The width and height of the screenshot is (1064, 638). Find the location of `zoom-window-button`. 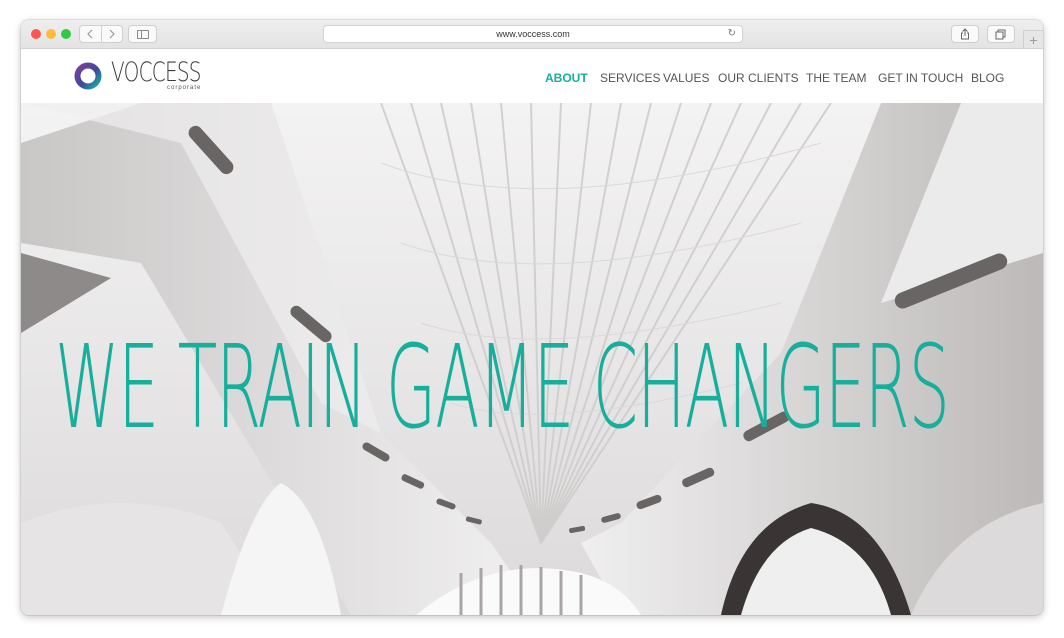

zoom-window-button is located at coordinates (66, 34).